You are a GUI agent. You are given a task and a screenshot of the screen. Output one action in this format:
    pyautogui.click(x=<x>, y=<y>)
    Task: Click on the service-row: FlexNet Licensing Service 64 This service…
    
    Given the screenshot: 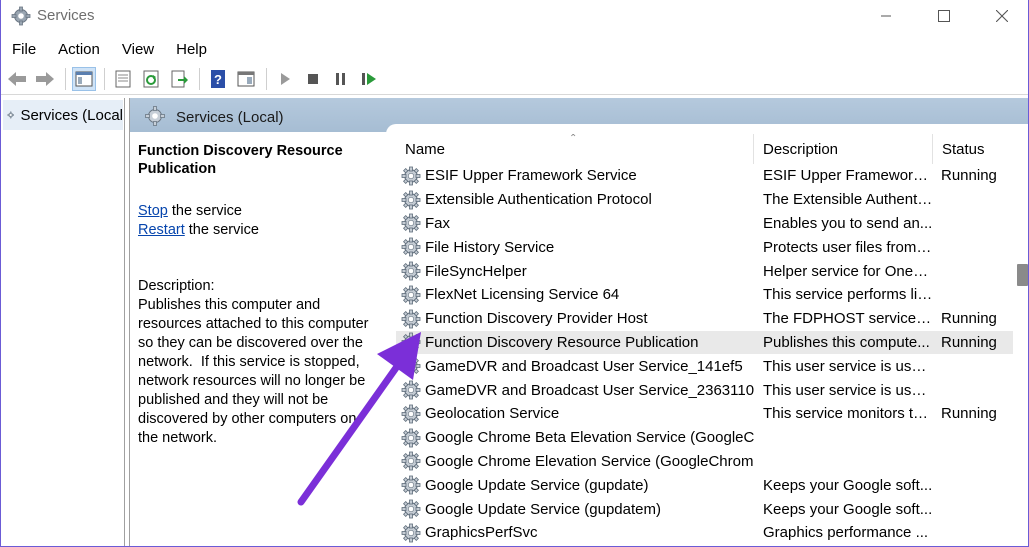 What is the action you would take?
    pyautogui.click(x=704, y=295)
    